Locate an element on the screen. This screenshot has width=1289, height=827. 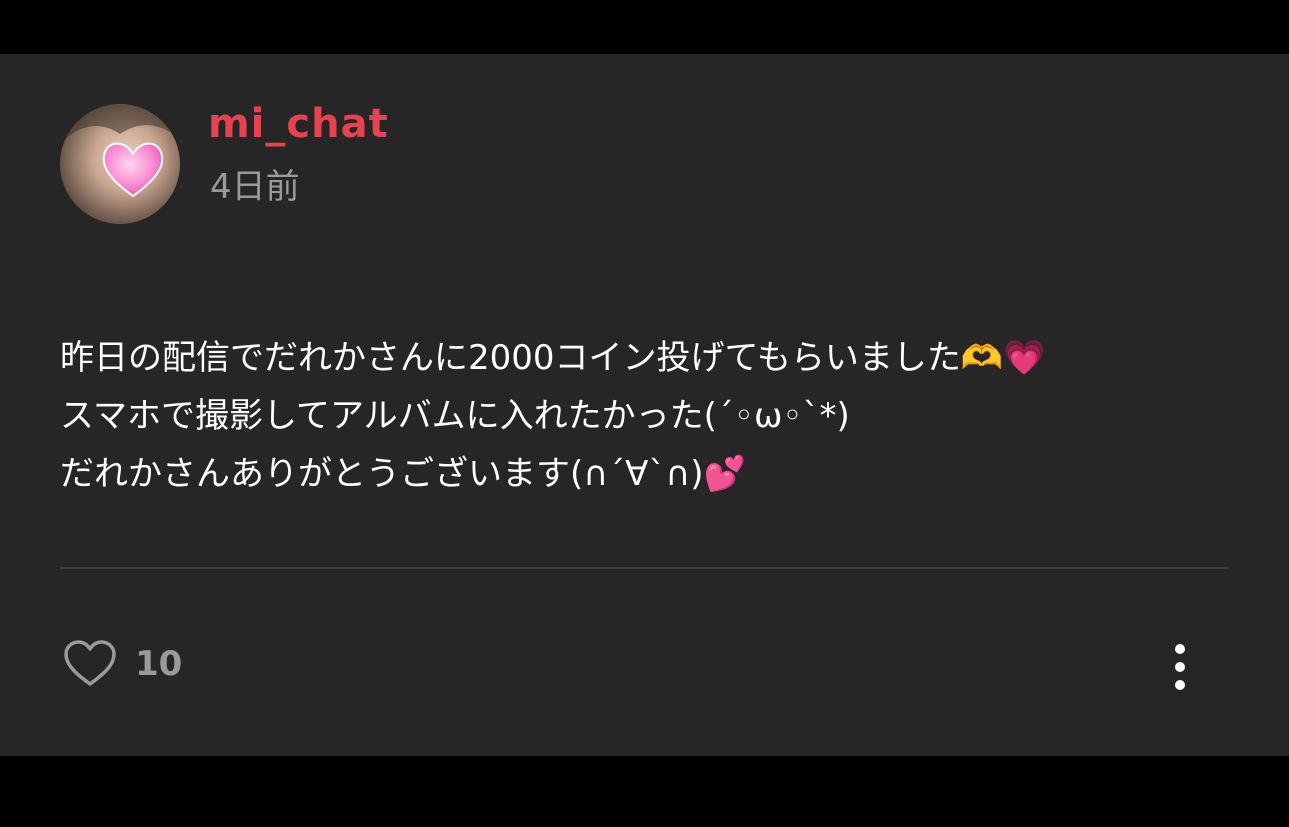
like-count: 10 is located at coordinates (159, 664).